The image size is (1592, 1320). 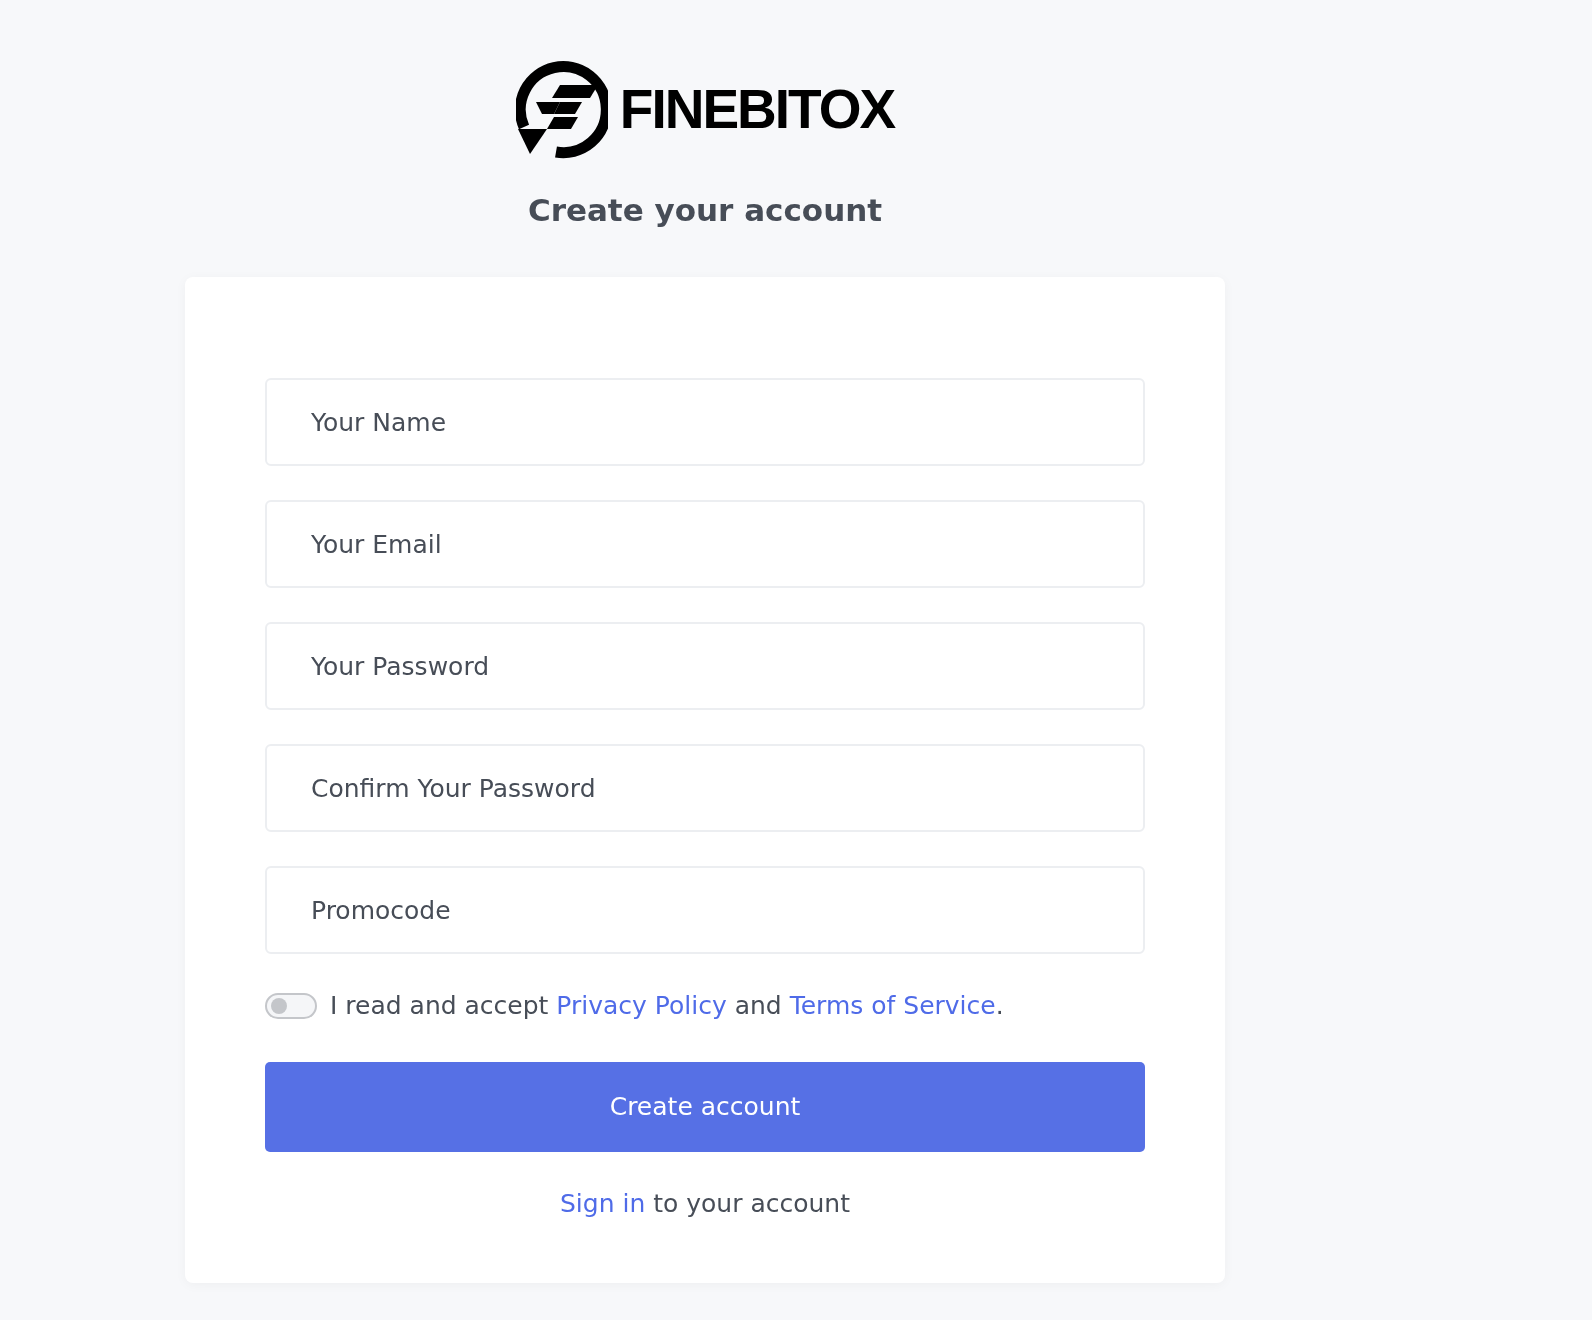 What do you see at coordinates (892, 1005) in the screenshot?
I see `policy-link: Terms of Service` at bounding box center [892, 1005].